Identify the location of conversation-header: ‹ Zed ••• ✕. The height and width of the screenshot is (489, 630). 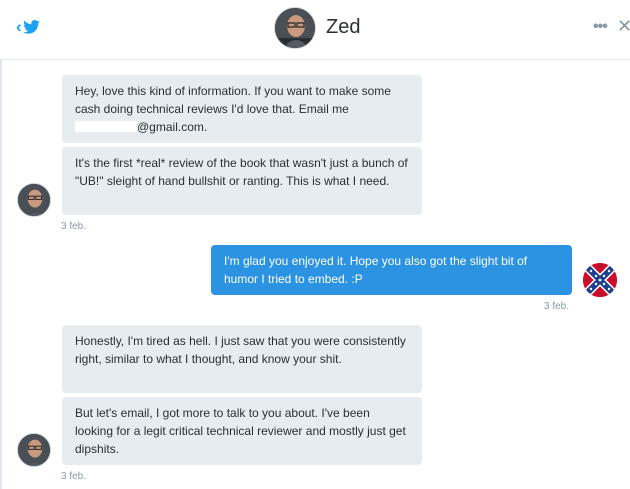
(315, 30).